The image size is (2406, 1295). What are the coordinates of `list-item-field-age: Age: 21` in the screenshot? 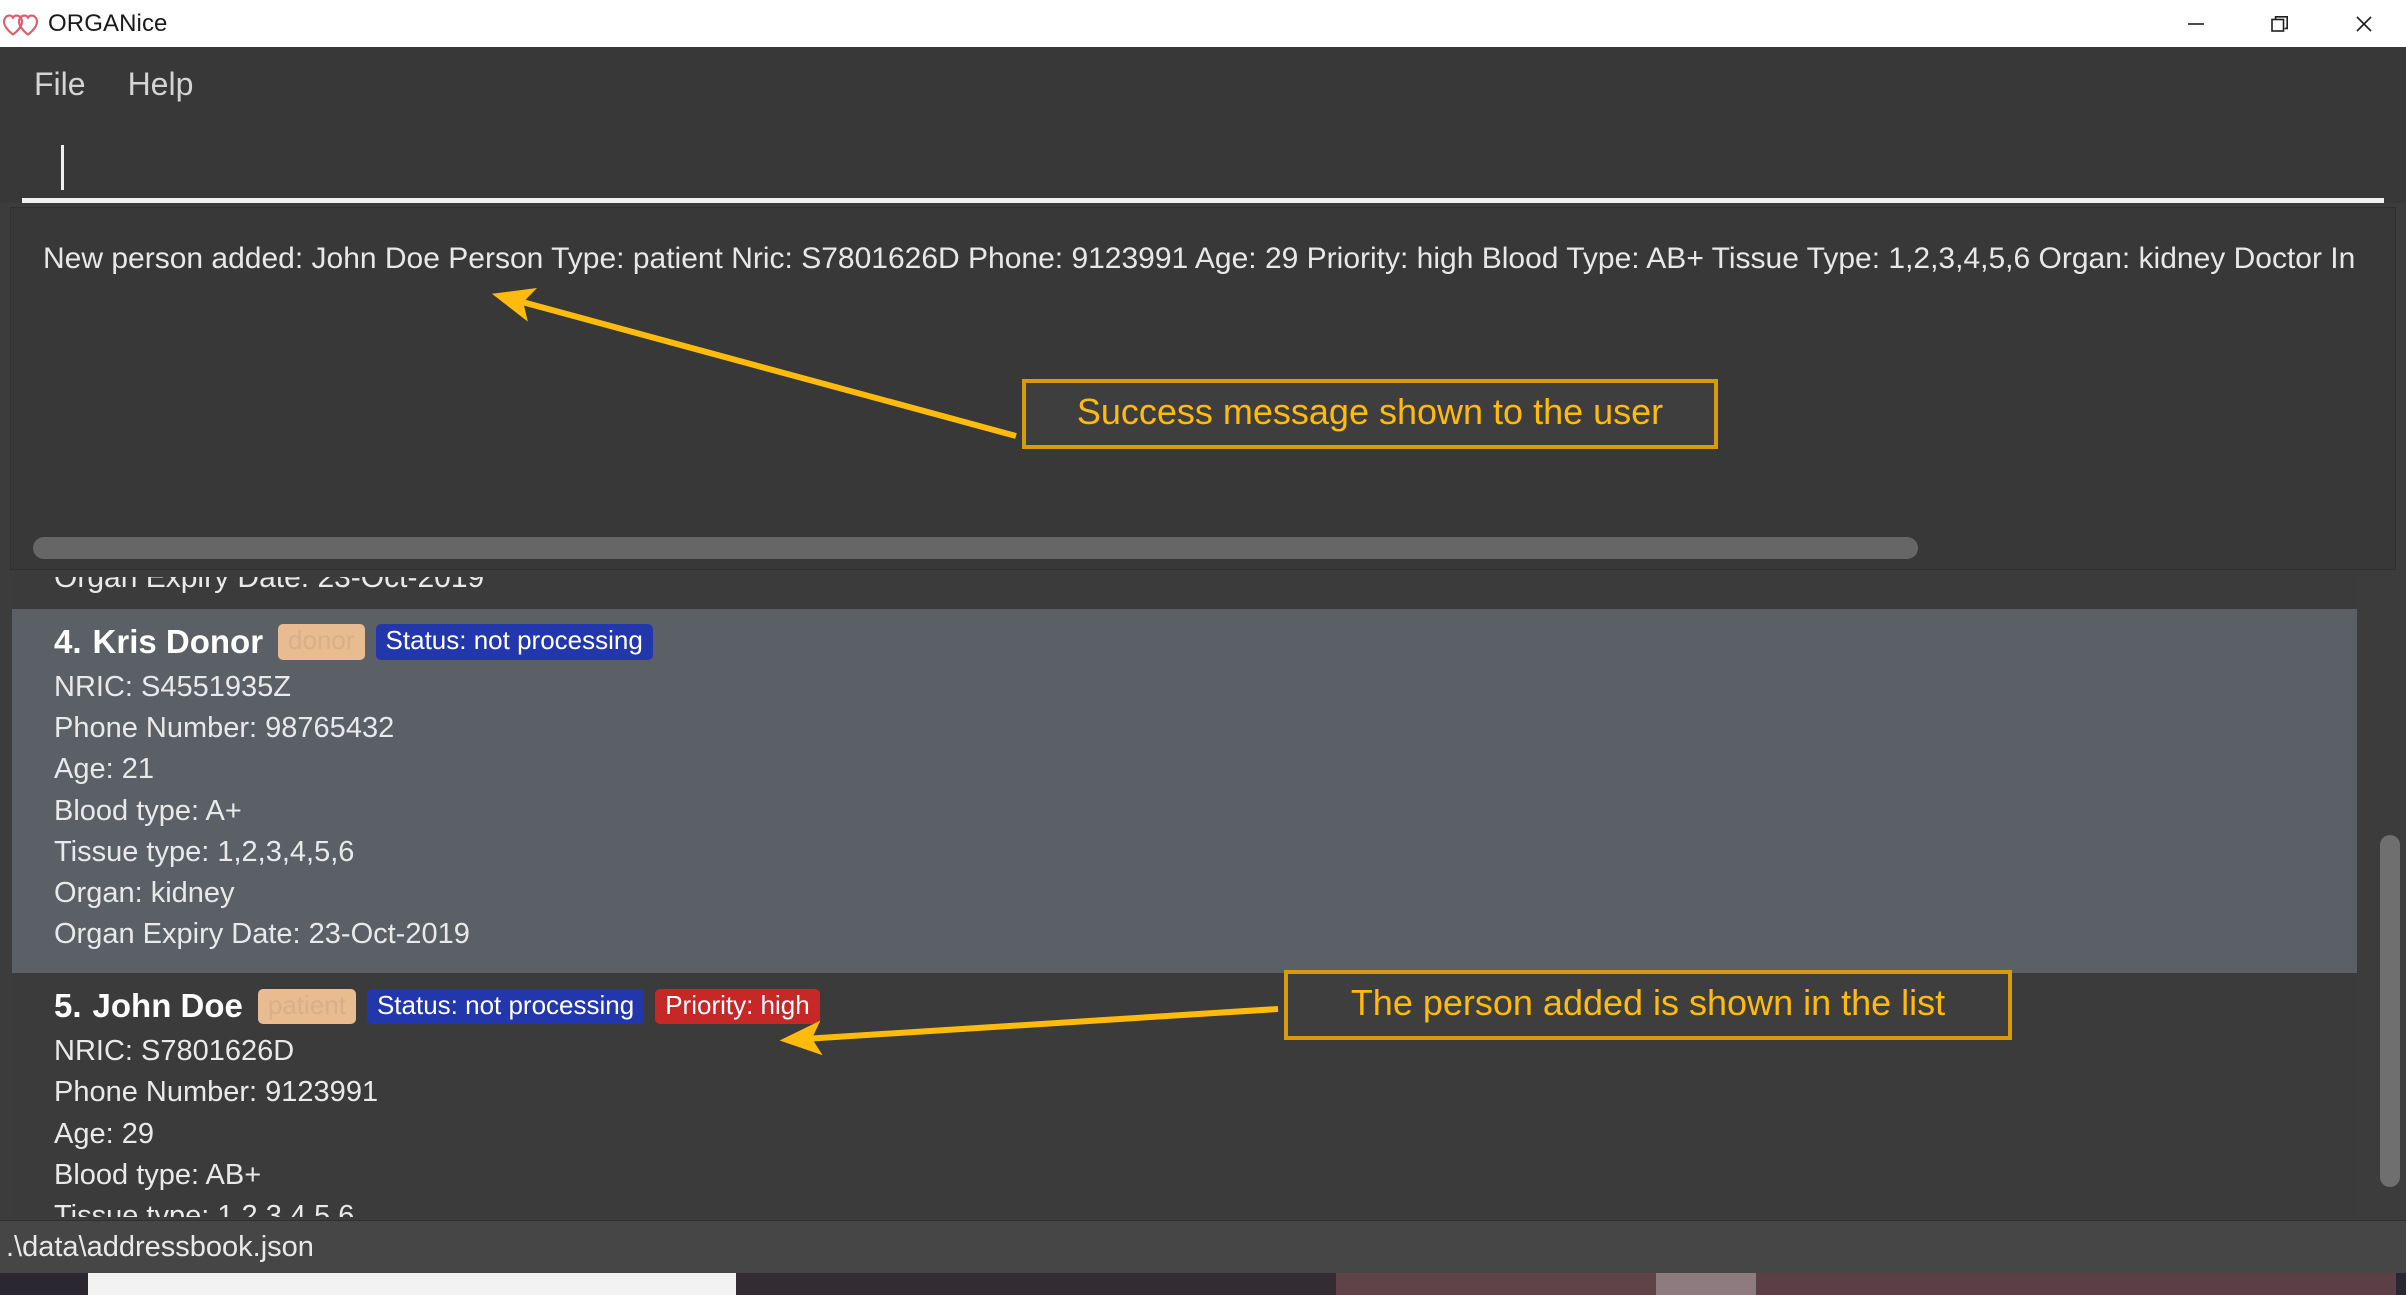 It's located at (104, 769).